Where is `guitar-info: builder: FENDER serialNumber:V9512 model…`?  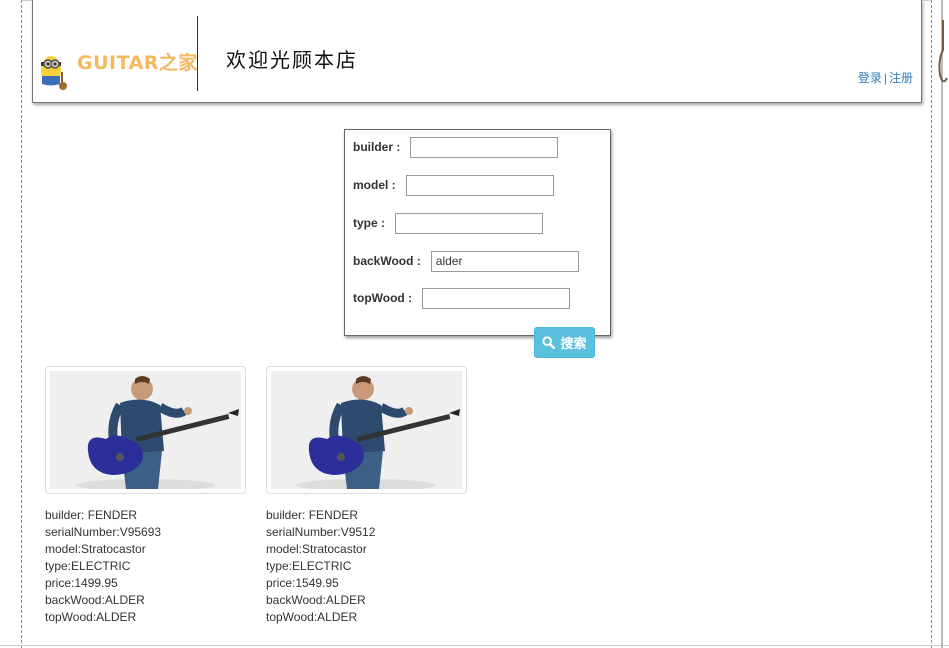
guitar-info: builder: FENDER serialNumber:V9512 model… is located at coordinates (366, 566).